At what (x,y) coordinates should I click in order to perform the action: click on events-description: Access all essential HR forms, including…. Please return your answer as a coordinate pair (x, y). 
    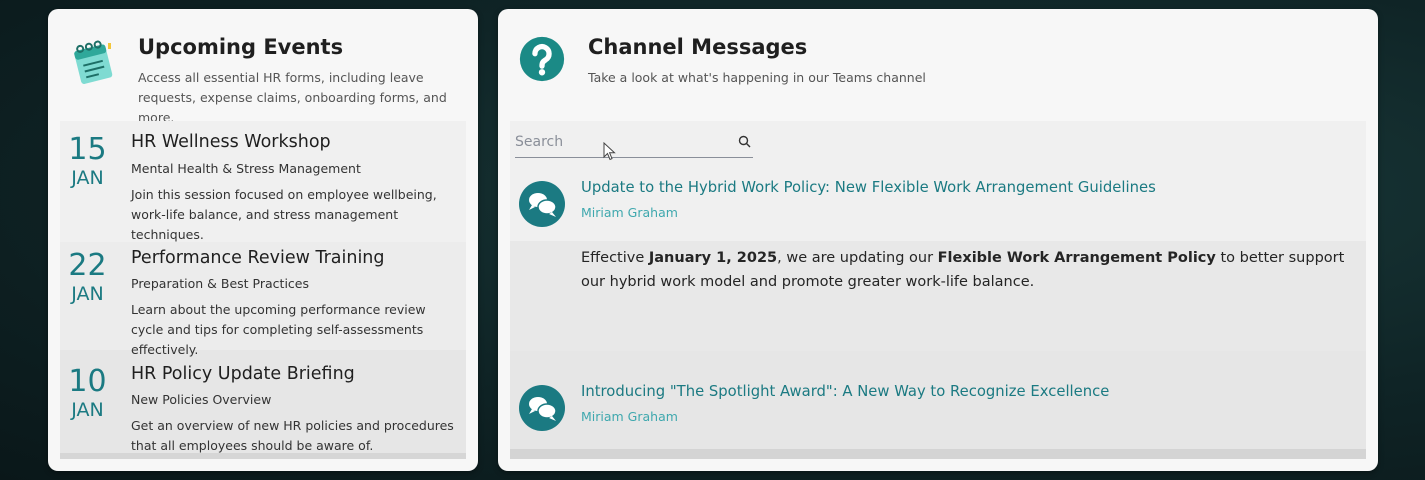
    Looking at the image, I should click on (292, 97).